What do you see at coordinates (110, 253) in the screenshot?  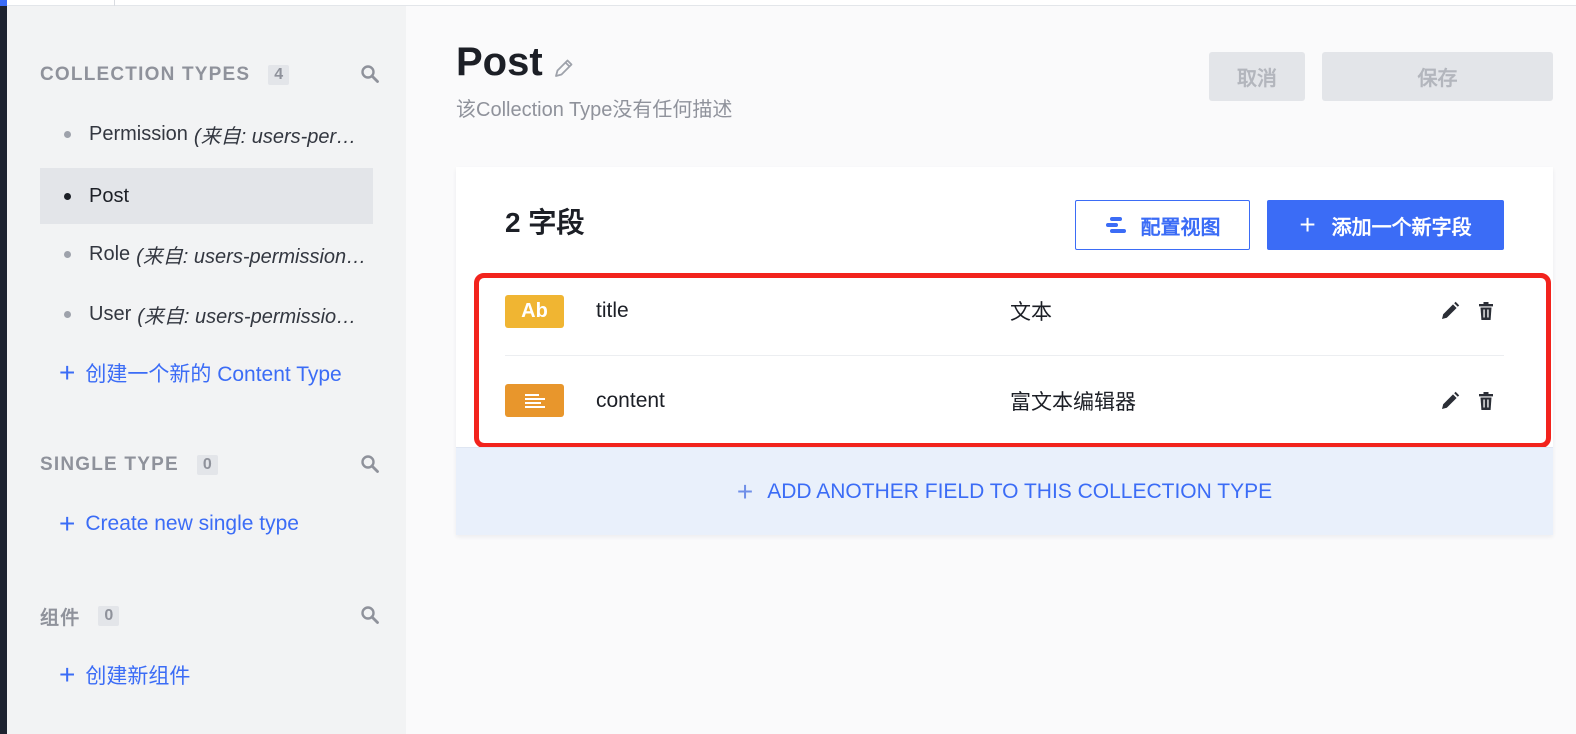 I see `sidebar-item-label: Role` at bounding box center [110, 253].